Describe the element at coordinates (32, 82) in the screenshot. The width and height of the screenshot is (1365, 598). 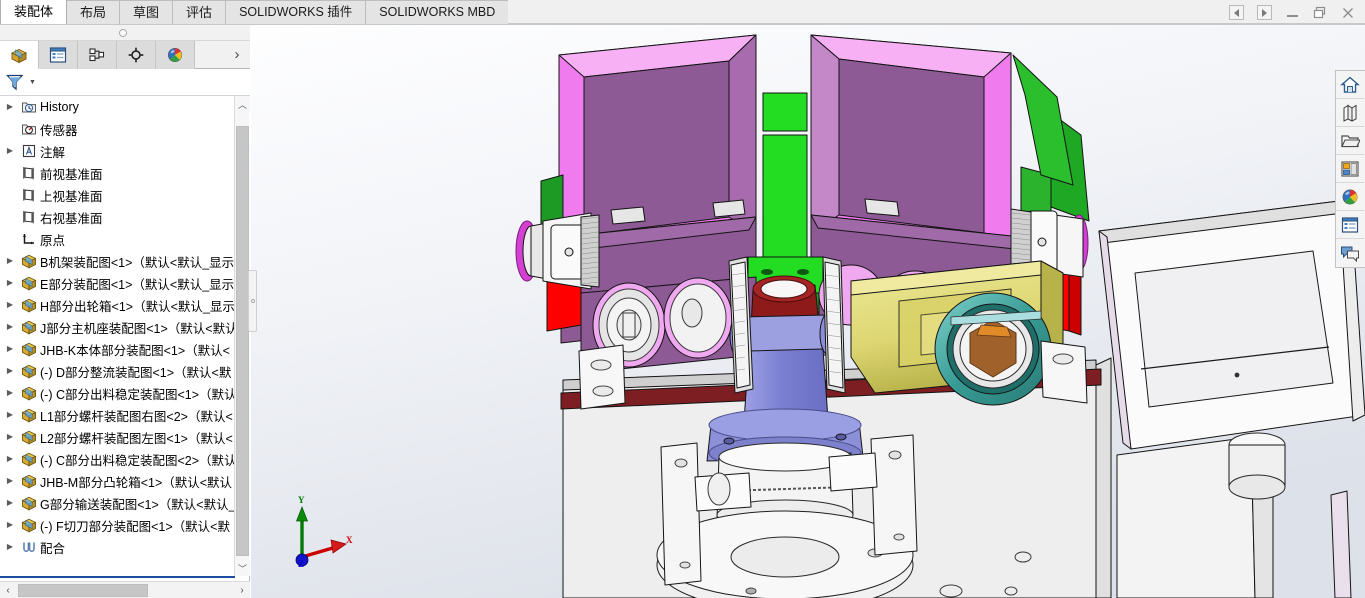
I see `filter-dropdown-caret-icon: ▼` at that location.